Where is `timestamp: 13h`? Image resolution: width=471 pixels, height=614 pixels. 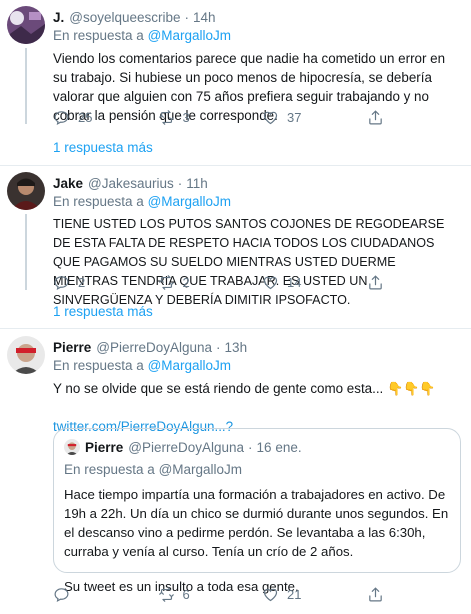
timestamp: 13h is located at coordinates (236, 347).